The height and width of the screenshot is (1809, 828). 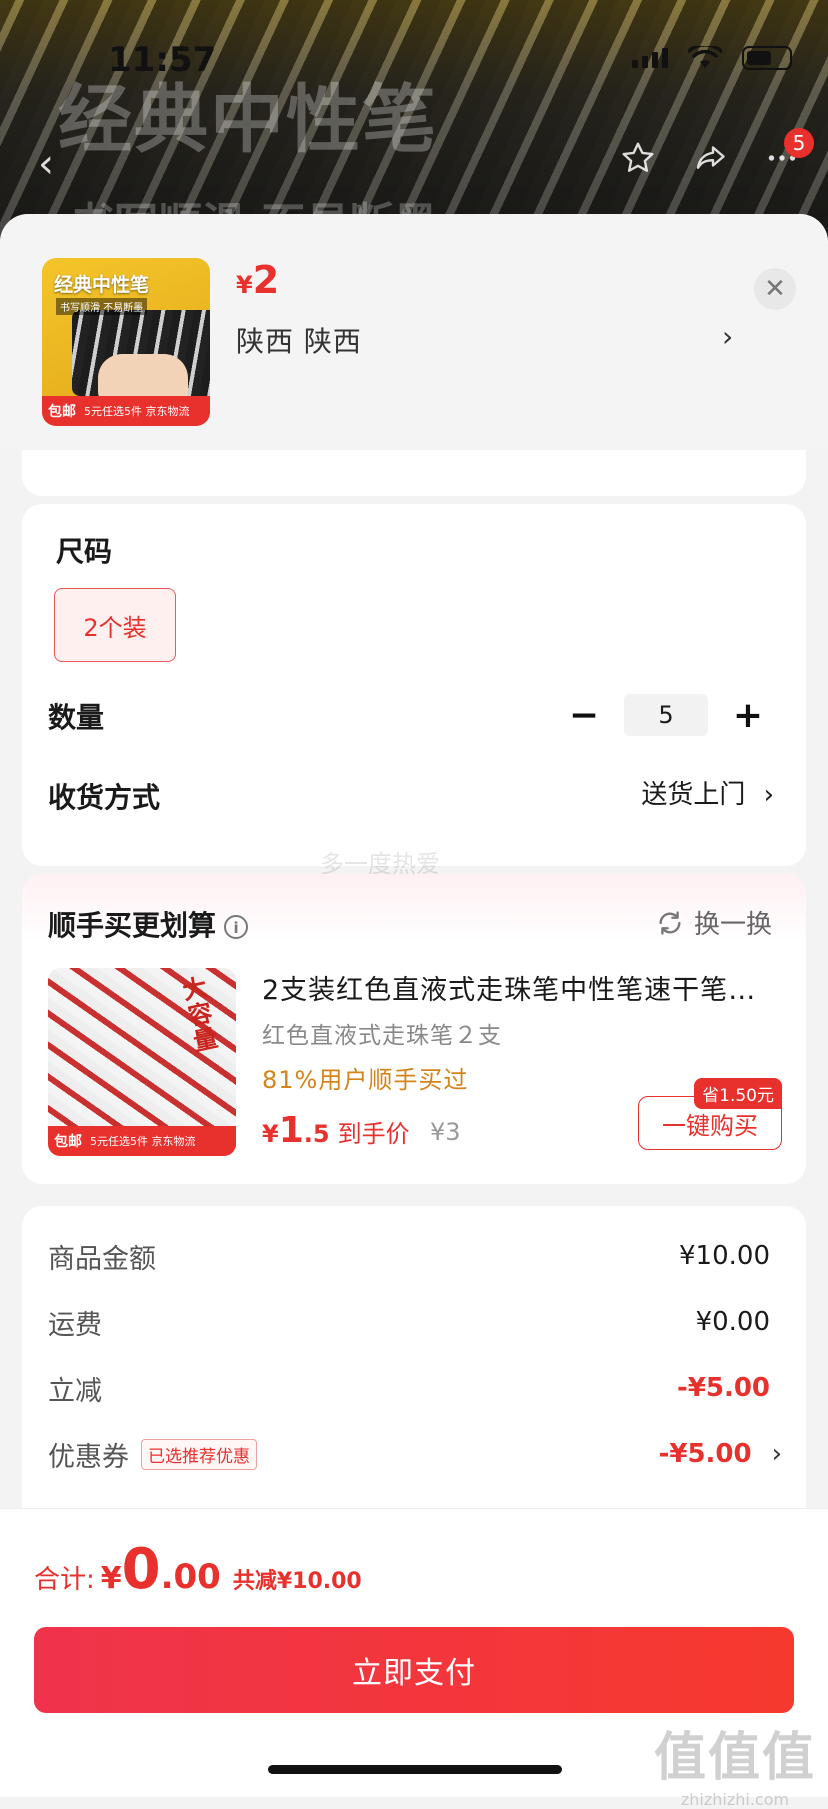 What do you see at coordinates (735, 1799) in the screenshot?
I see `watermark-url: zhizhizhi.com` at bounding box center [735, 1799].